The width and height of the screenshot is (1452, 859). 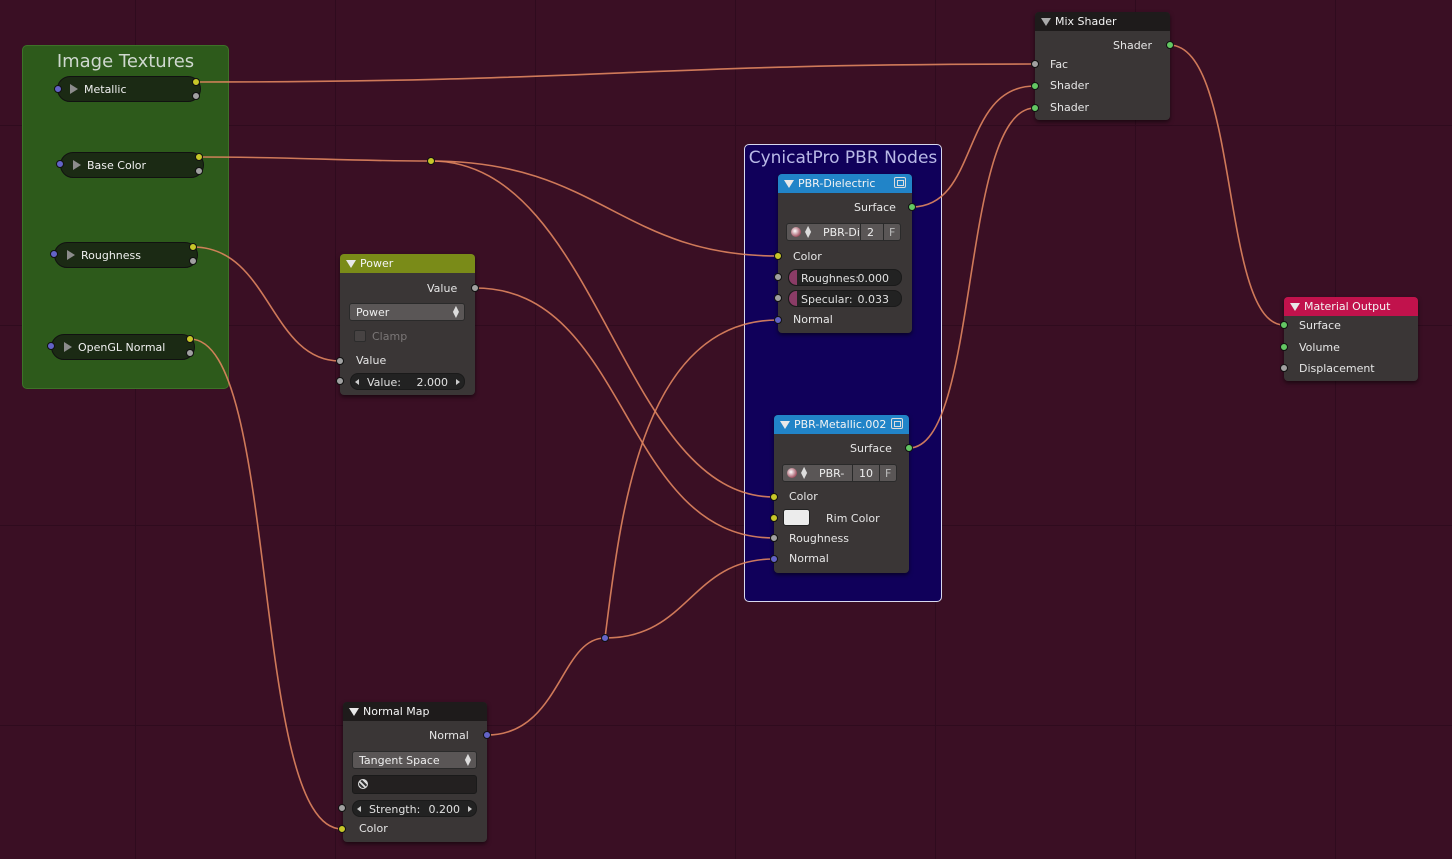 What do you see at coordinates (778, 320) in the screenshot?
I see `dielectric-normal-input-socket` at bounding box center [778, 320].